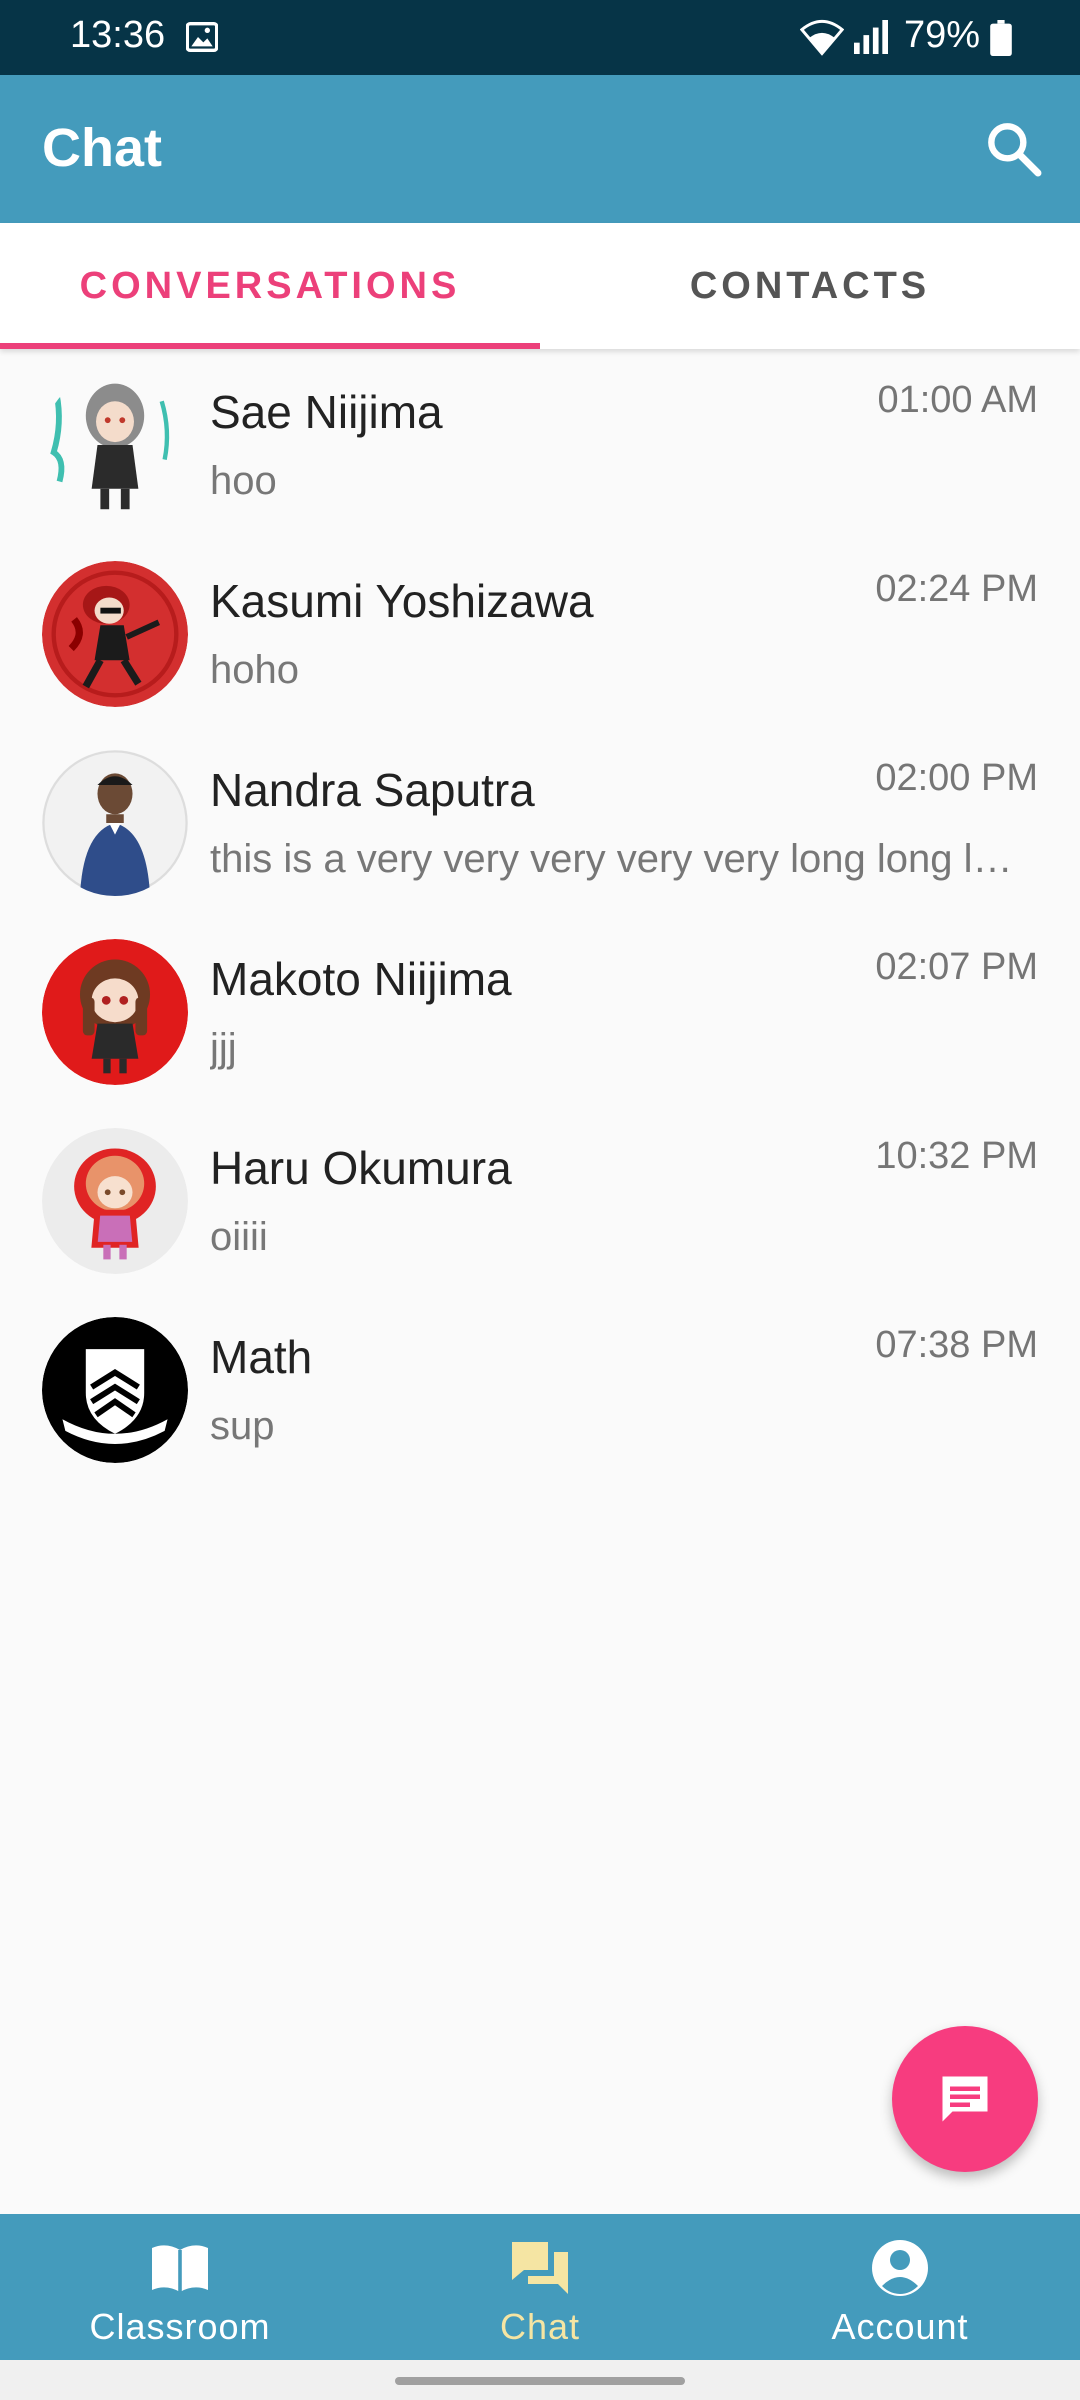 This screenshot has width=1080, height=2400. I want to click on conversation-name: Math, so click(261, 1357).